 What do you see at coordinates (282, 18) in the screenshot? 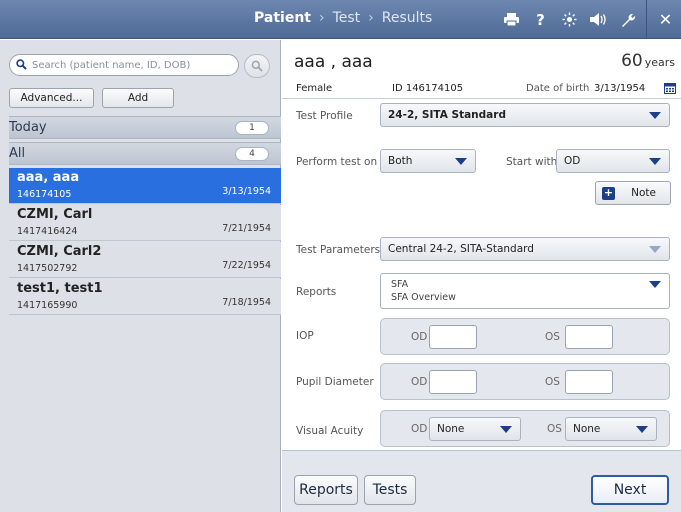
I see `breadcrumb-patient: Patient` at bounding box center [282, 18].